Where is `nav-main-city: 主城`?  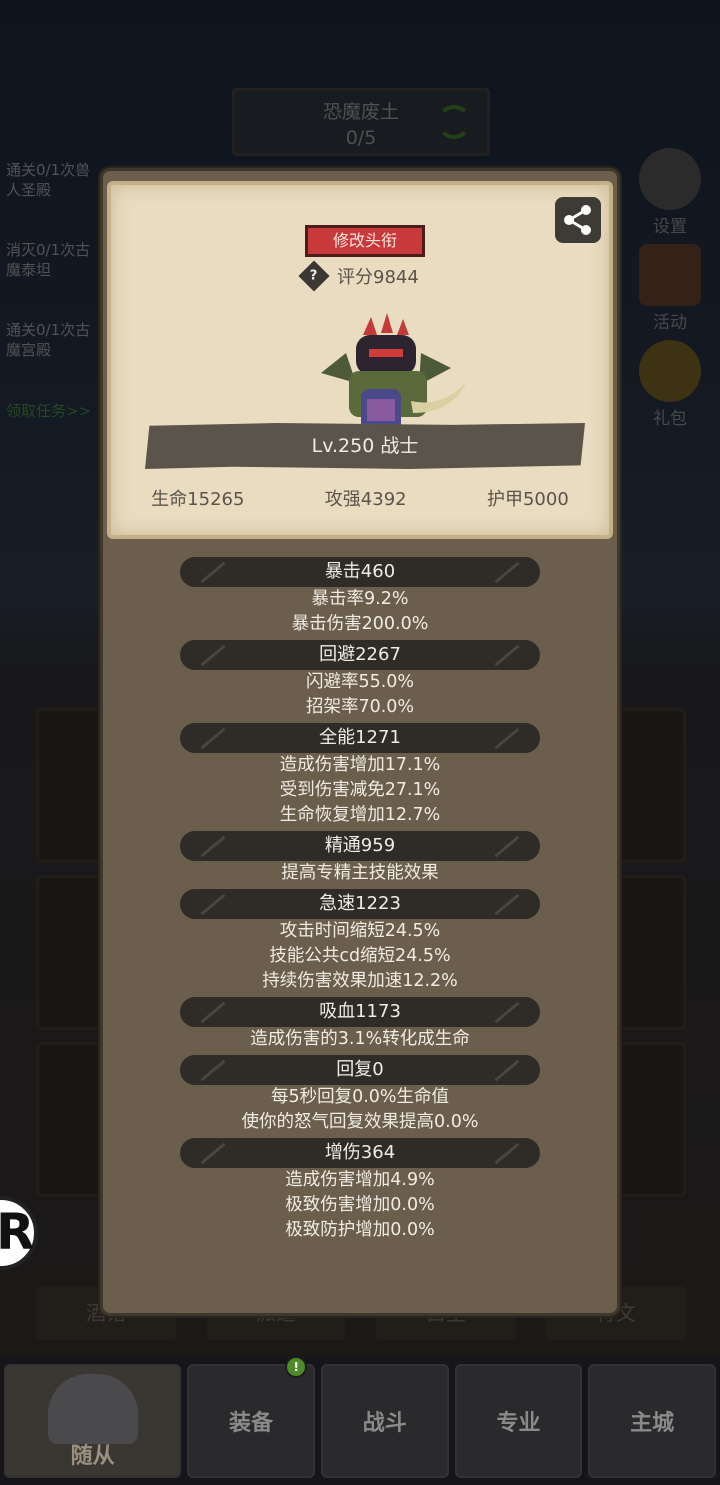 nav-main-city: 主城 is located at coordinates (652, 1421).